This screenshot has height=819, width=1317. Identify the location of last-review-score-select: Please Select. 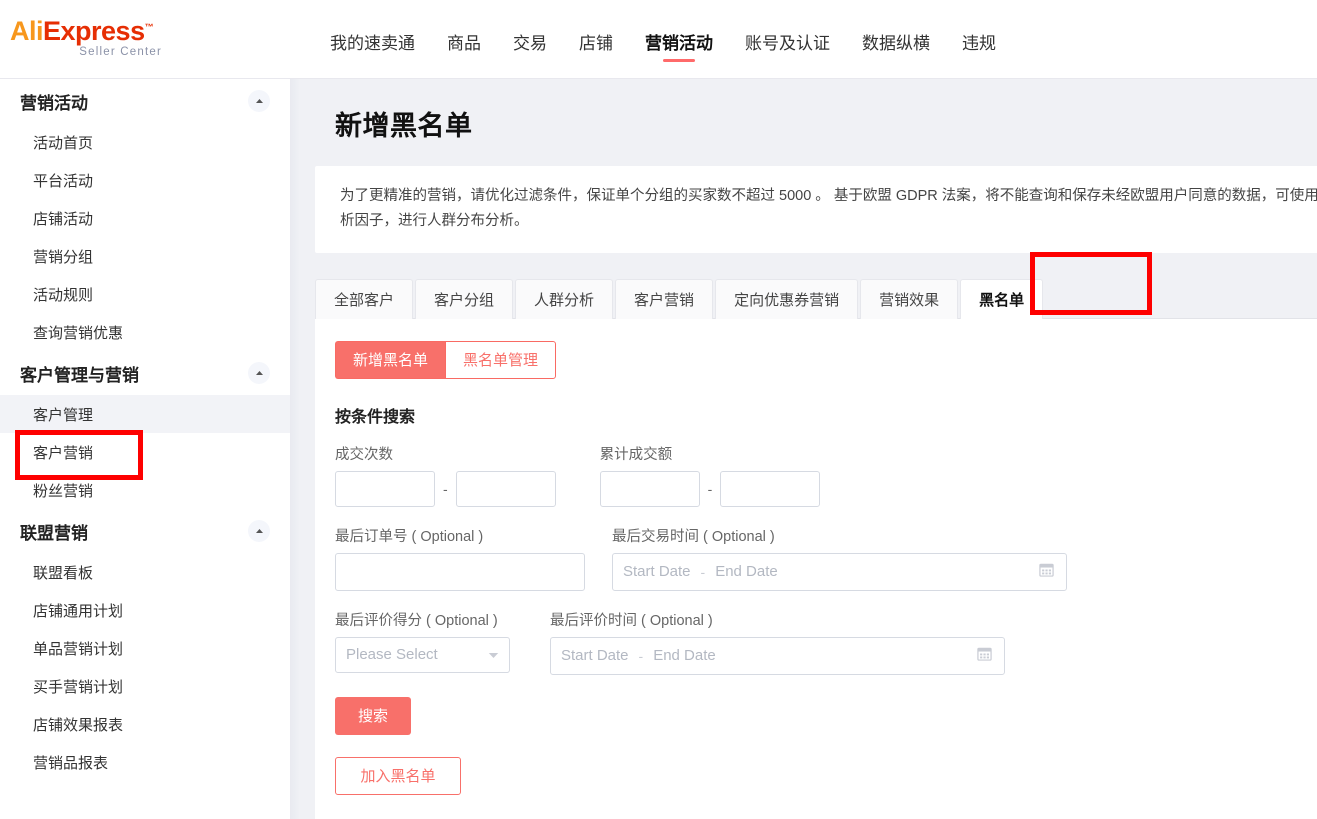
(422, 654).